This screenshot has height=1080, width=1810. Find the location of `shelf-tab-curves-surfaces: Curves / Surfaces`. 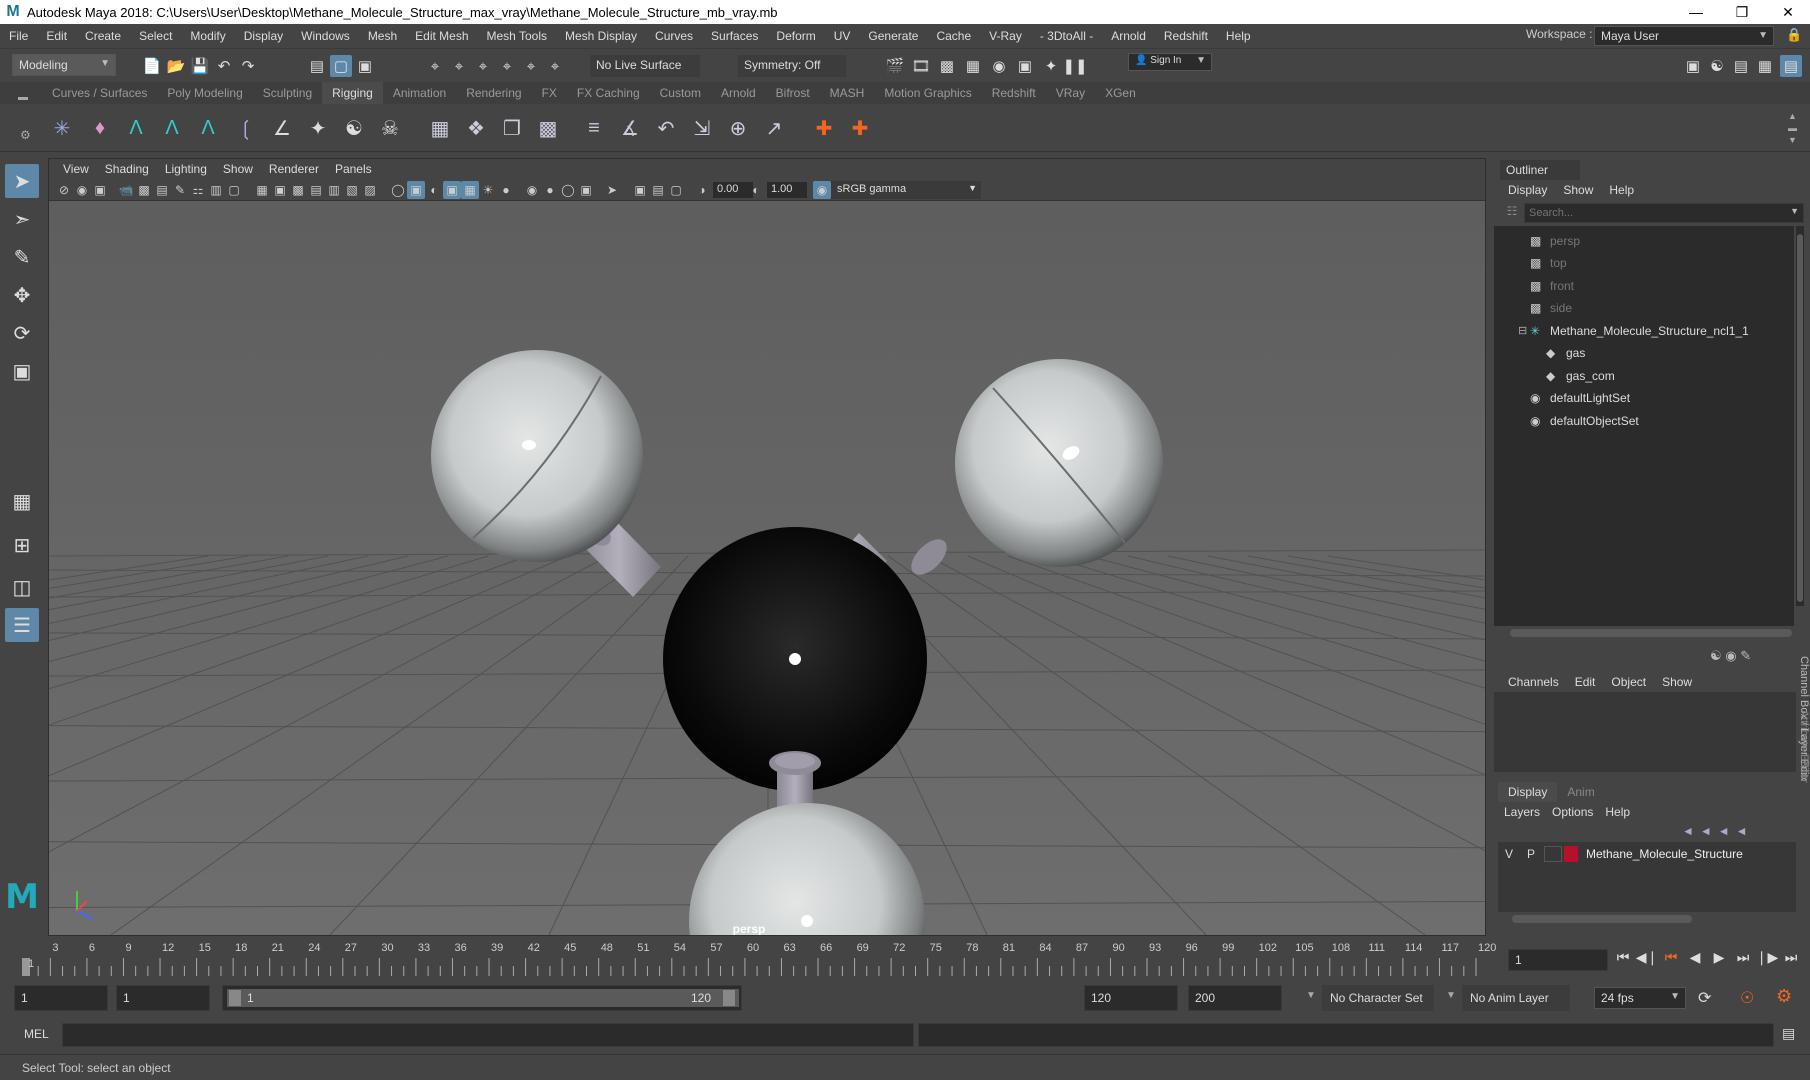

shelf-tab-curves-surfaces: Curves / Surfaces is located at coordinates (99, 93).